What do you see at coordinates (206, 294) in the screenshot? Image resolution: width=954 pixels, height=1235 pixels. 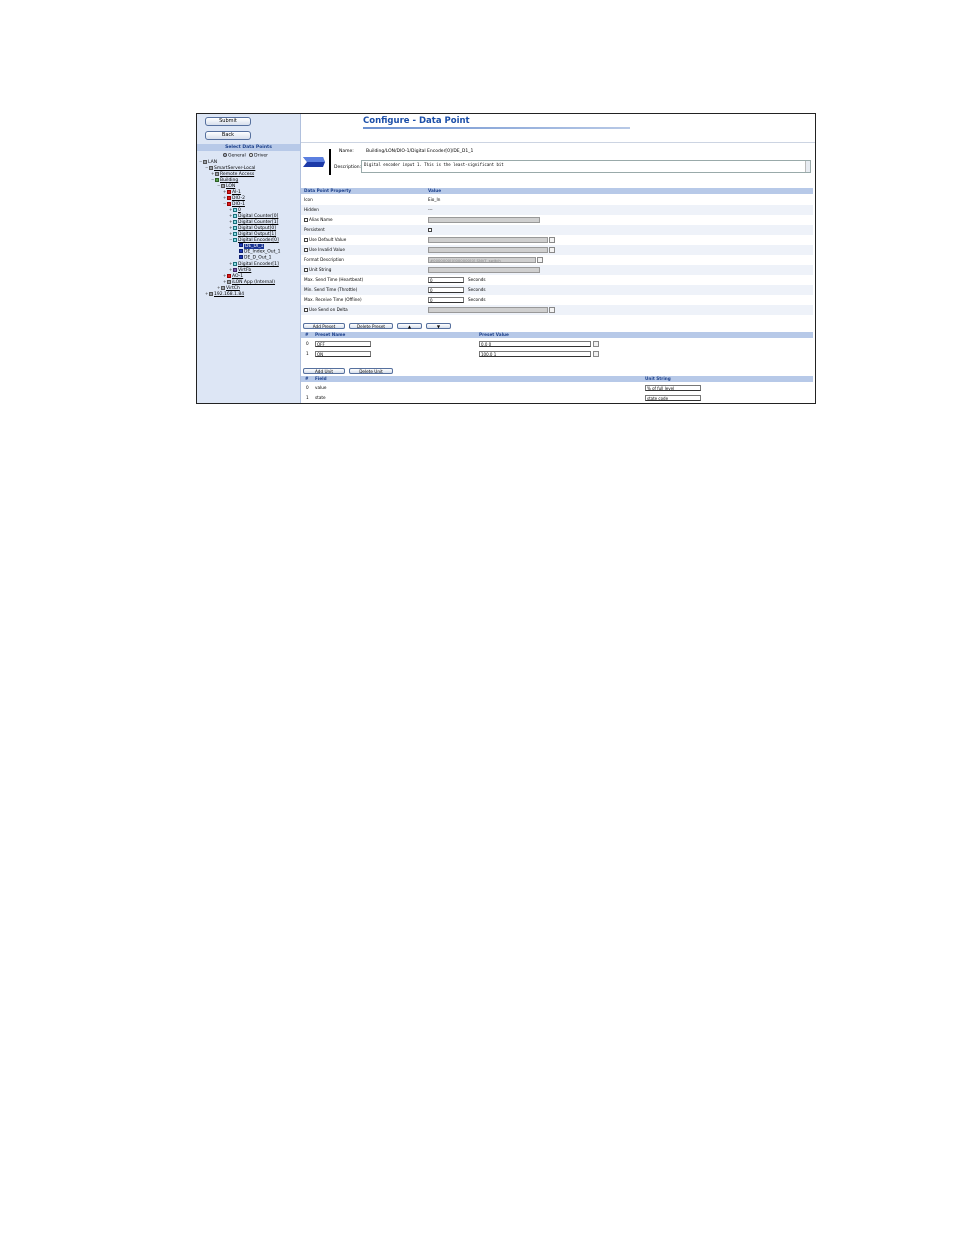 I see `expand-icon: +` at bounding box center [206, 294].